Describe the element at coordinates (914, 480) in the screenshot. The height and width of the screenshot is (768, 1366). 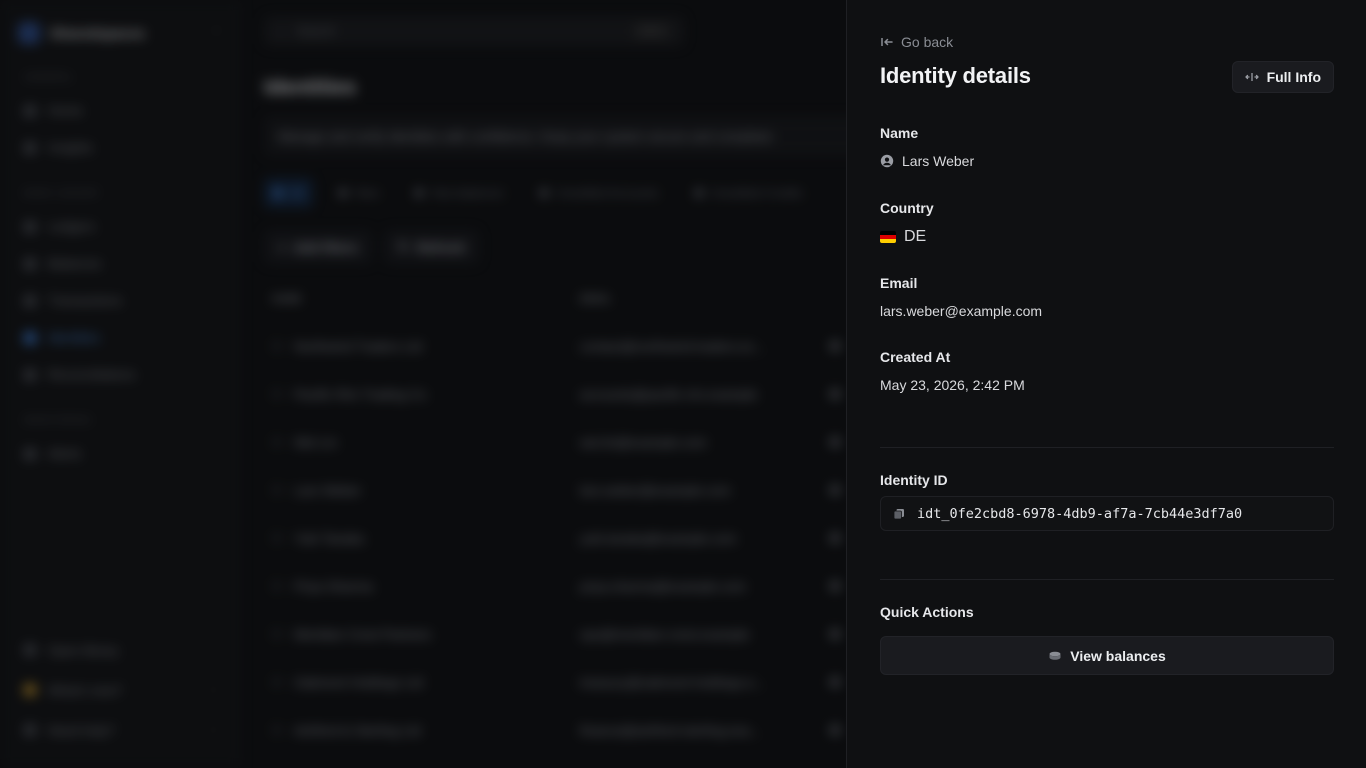
I see `identity-id-label: Identity ID` at that location.